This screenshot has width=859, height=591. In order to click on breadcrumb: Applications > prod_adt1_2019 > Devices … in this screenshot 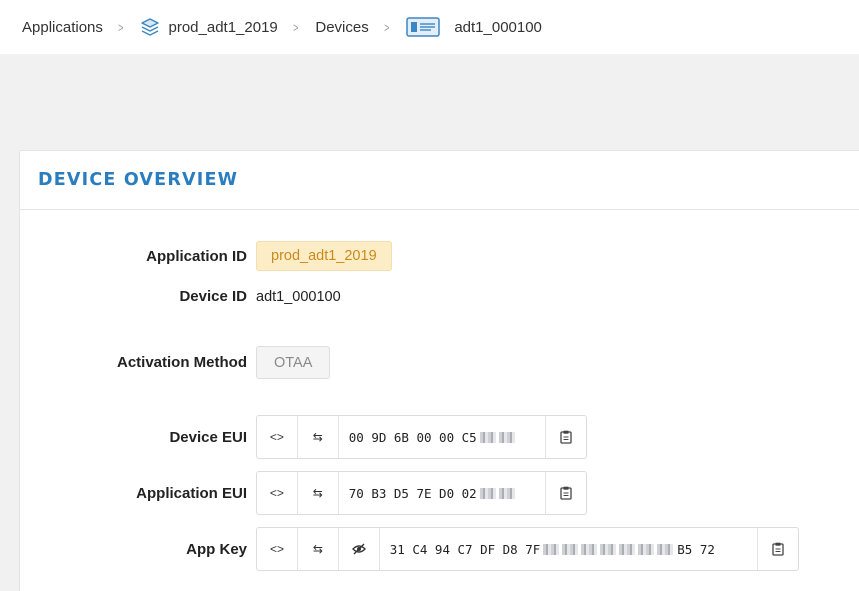, I will do `click(429, 27)`.